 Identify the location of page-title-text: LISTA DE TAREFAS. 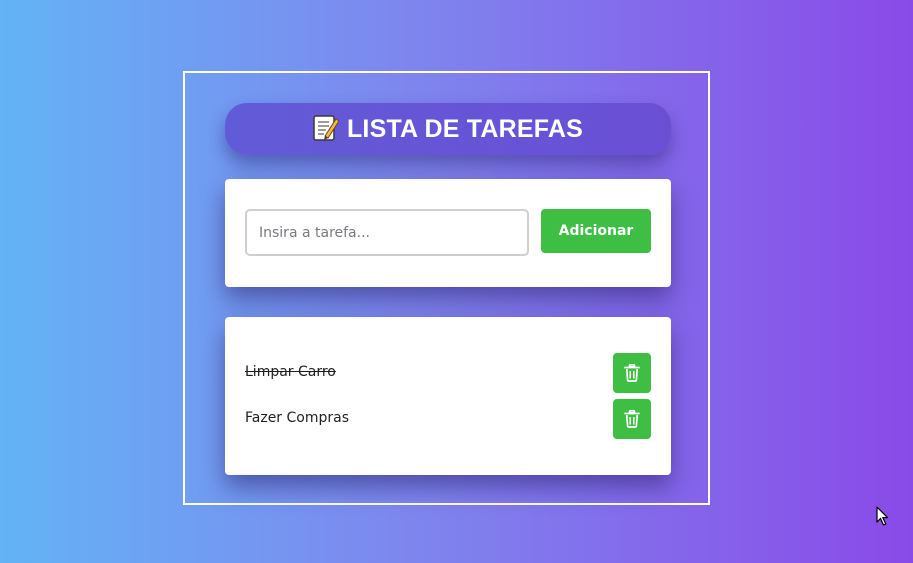
(465, 128).